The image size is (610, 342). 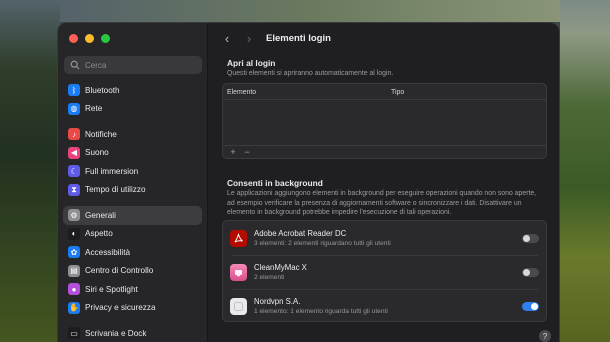 I want to click on minimize-button, so click(x=89, y=38).